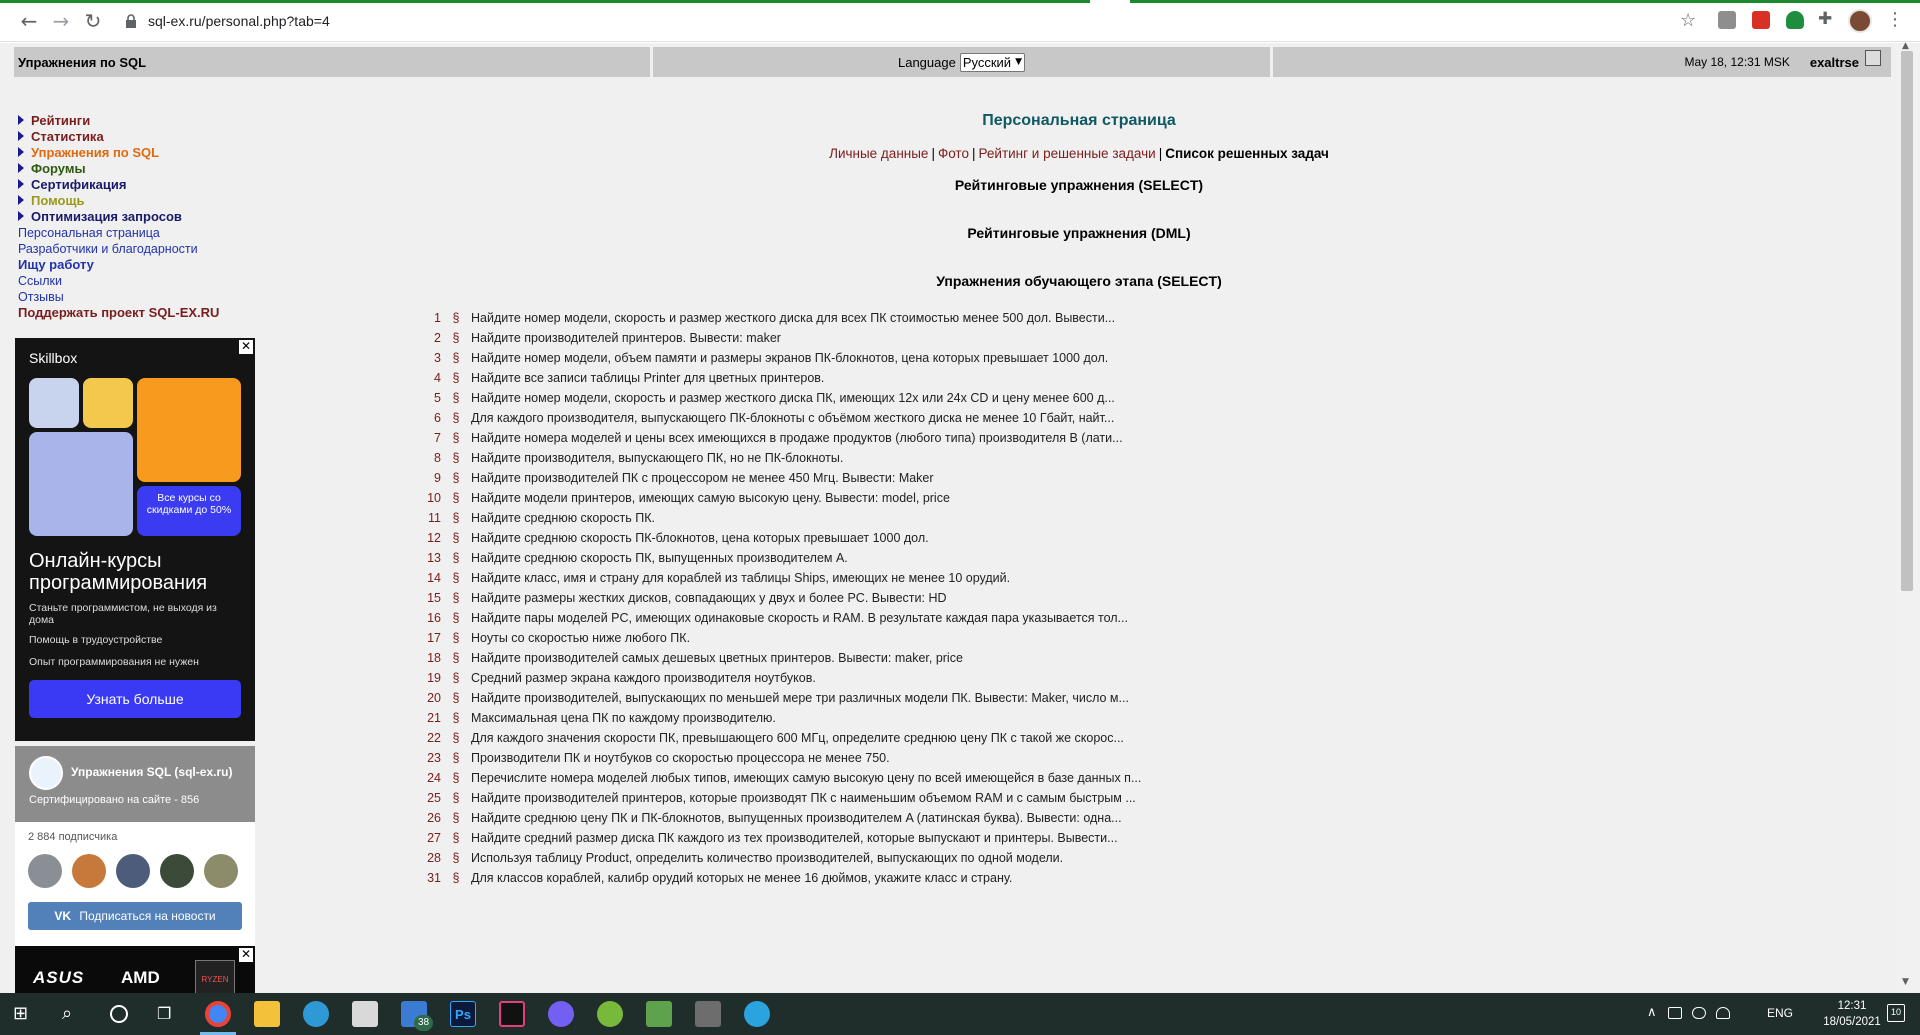 This screenshot has width=1920, height=1035. What do you see at coordinates (151, 772) in the screenshot?
I see `vk-group-name: Упражнения SQL (sql-ex.ru)` at bounding box center [151, 772].